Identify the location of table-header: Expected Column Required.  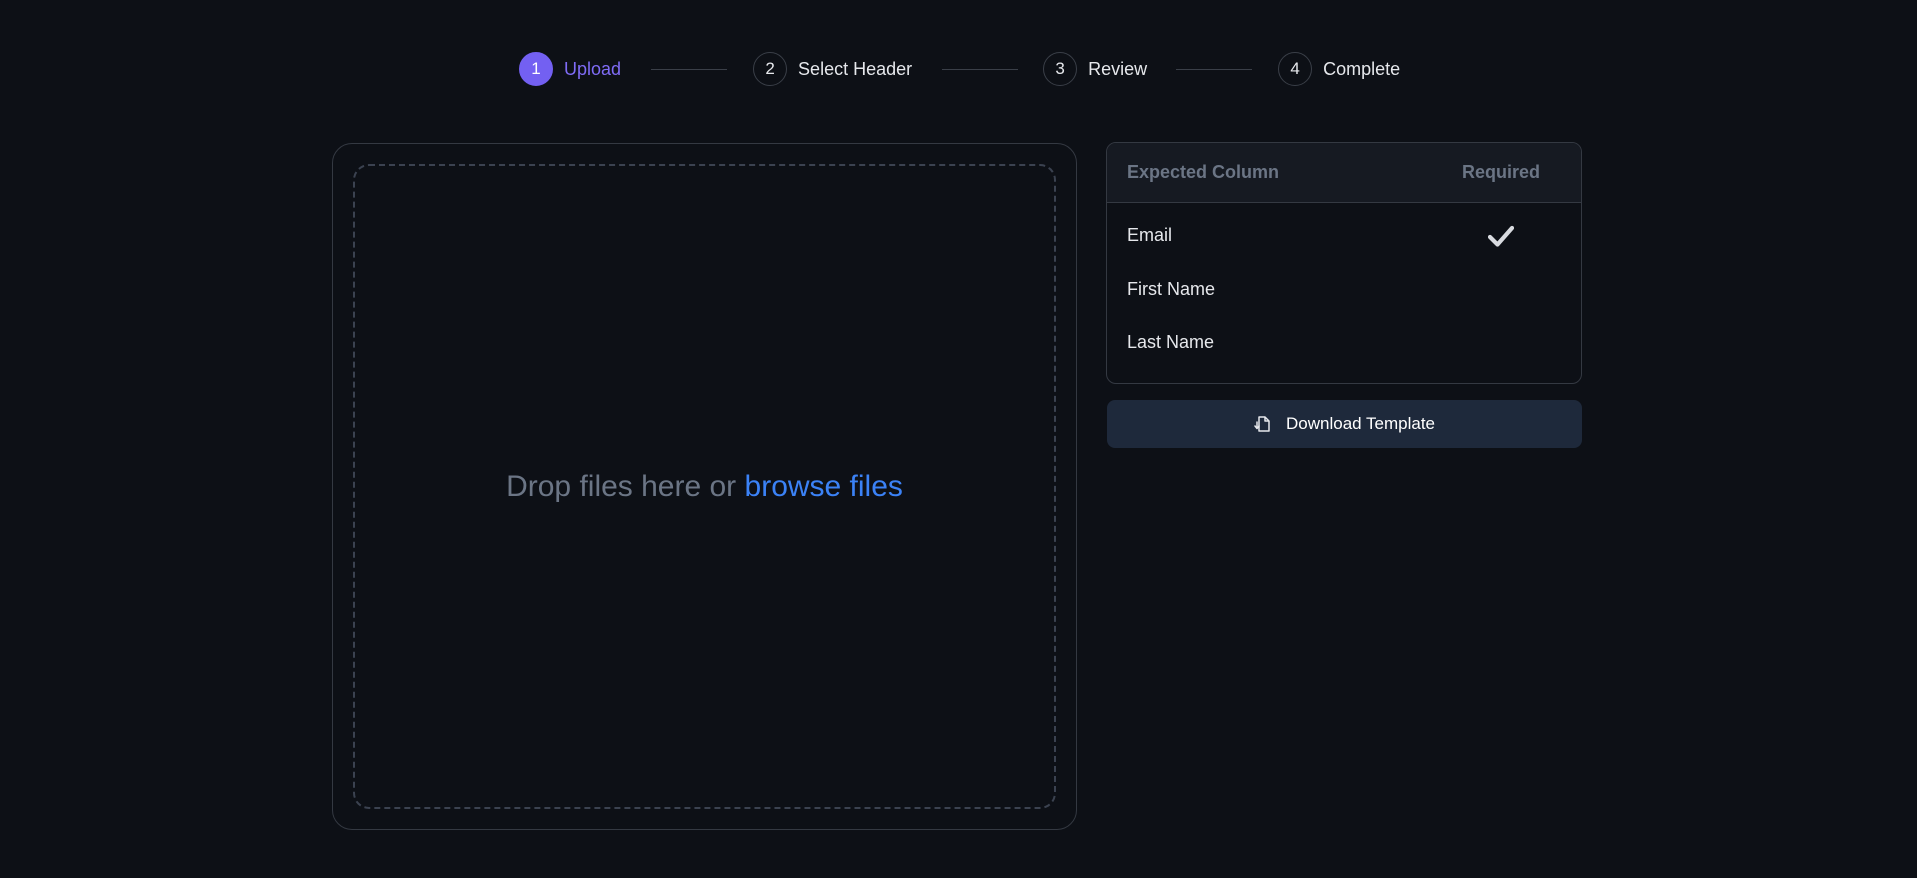
(1344, 173).